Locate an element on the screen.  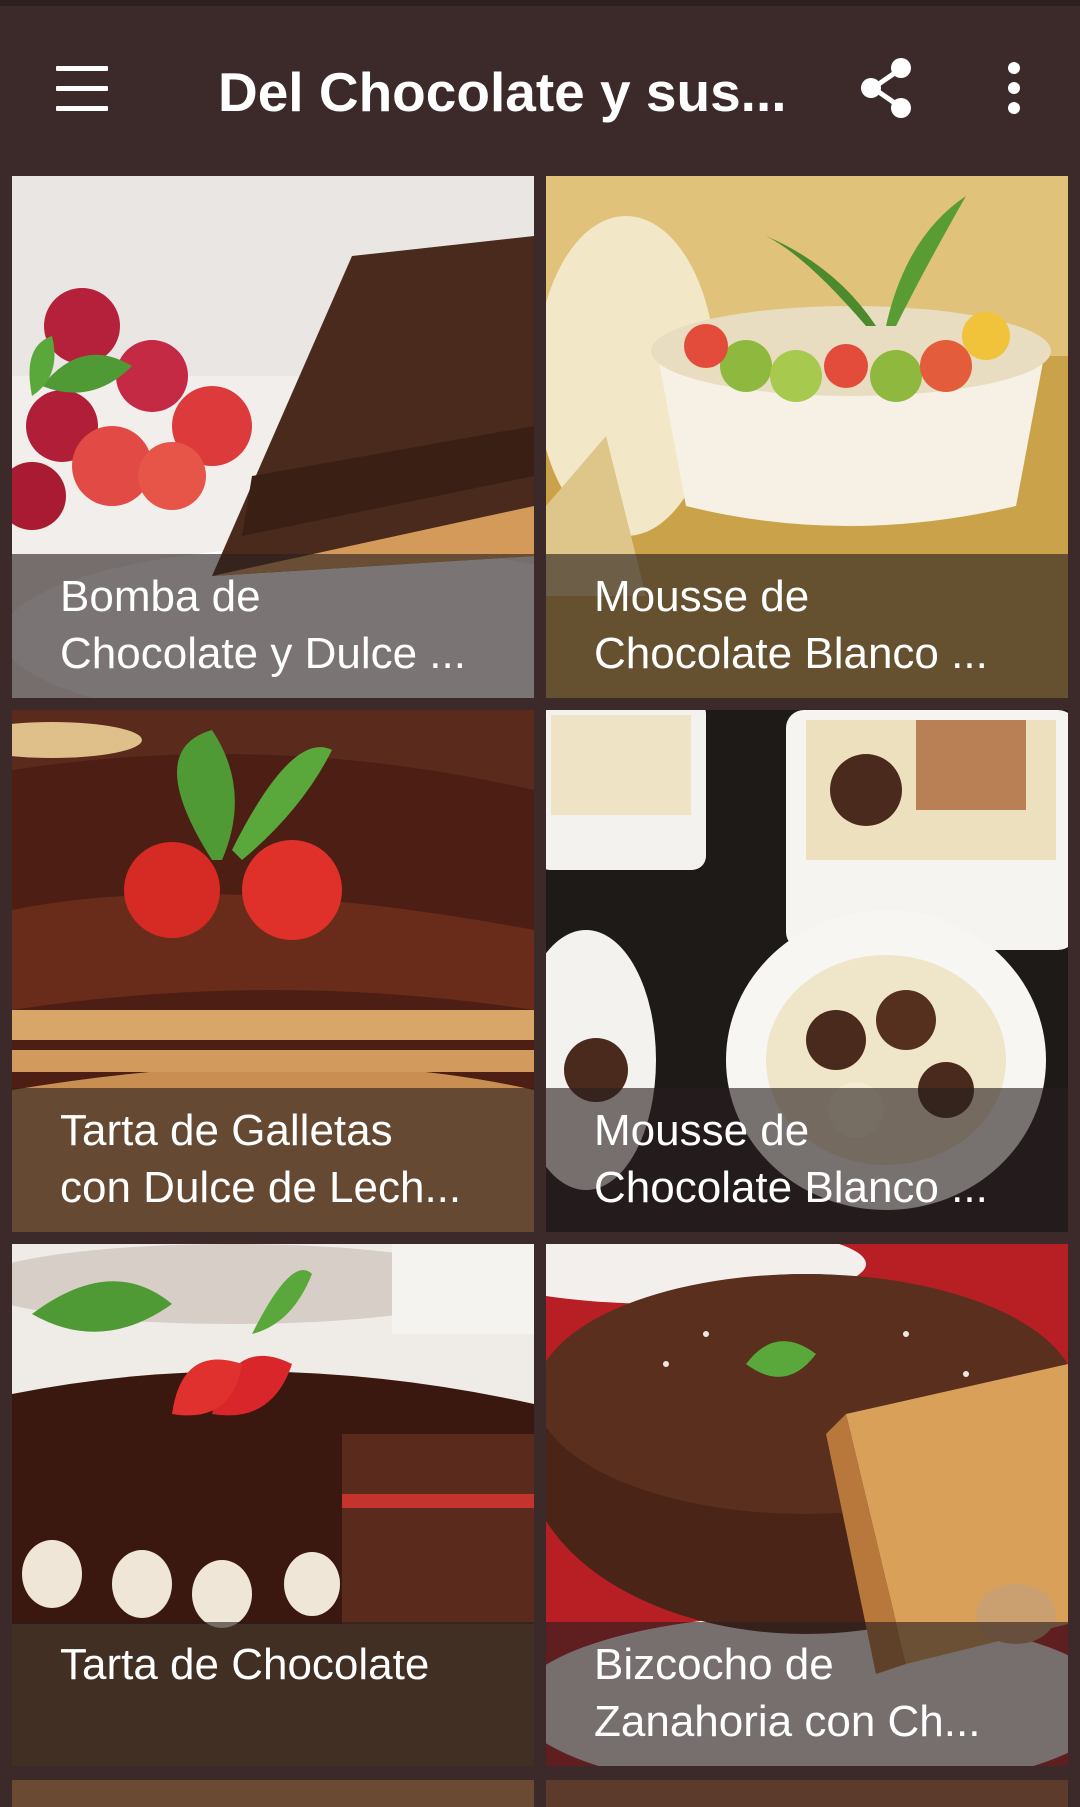
recipe-title-line: Bomba de is located at coordinates (160, 596).